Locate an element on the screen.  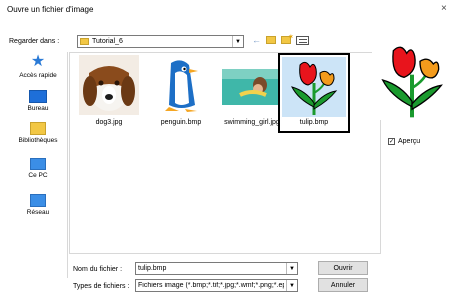
dog-thumbnail is located at coordinates (109, 85).